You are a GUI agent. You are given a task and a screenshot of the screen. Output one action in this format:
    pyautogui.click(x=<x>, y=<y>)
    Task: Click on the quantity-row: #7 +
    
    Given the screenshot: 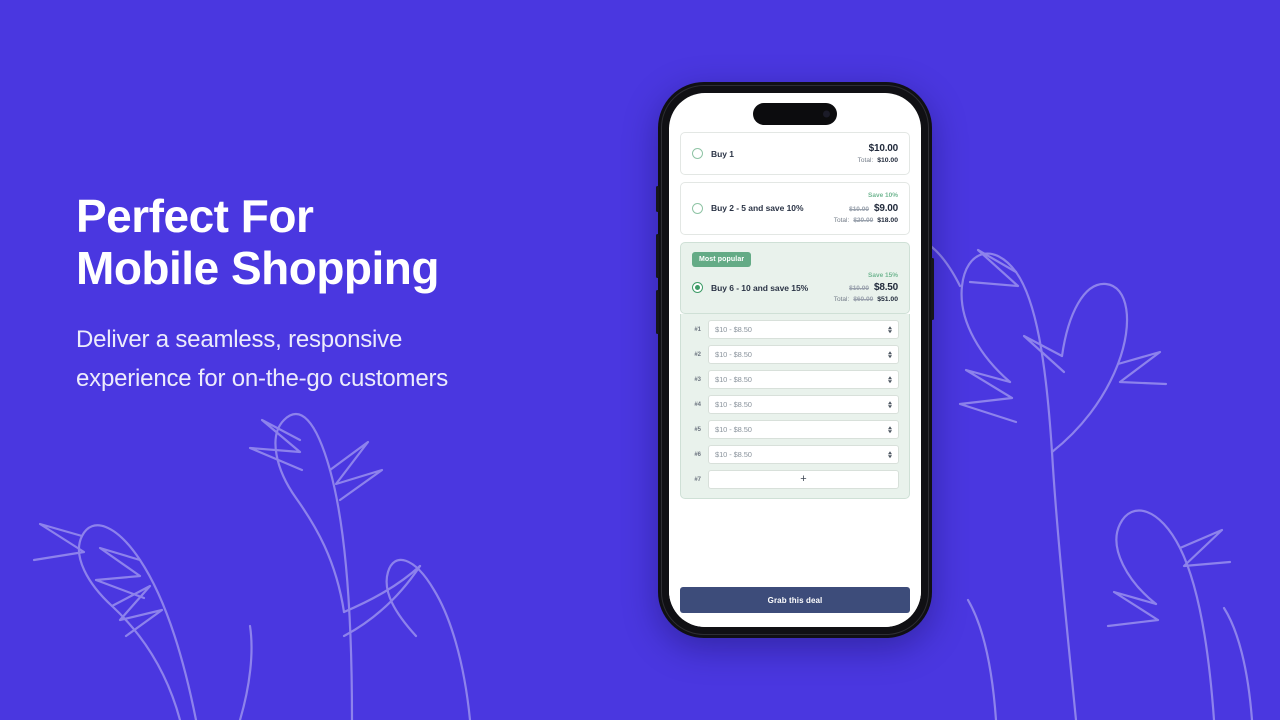 What is the action you would take?
    pyautogui.click(x=795, y=479)
    